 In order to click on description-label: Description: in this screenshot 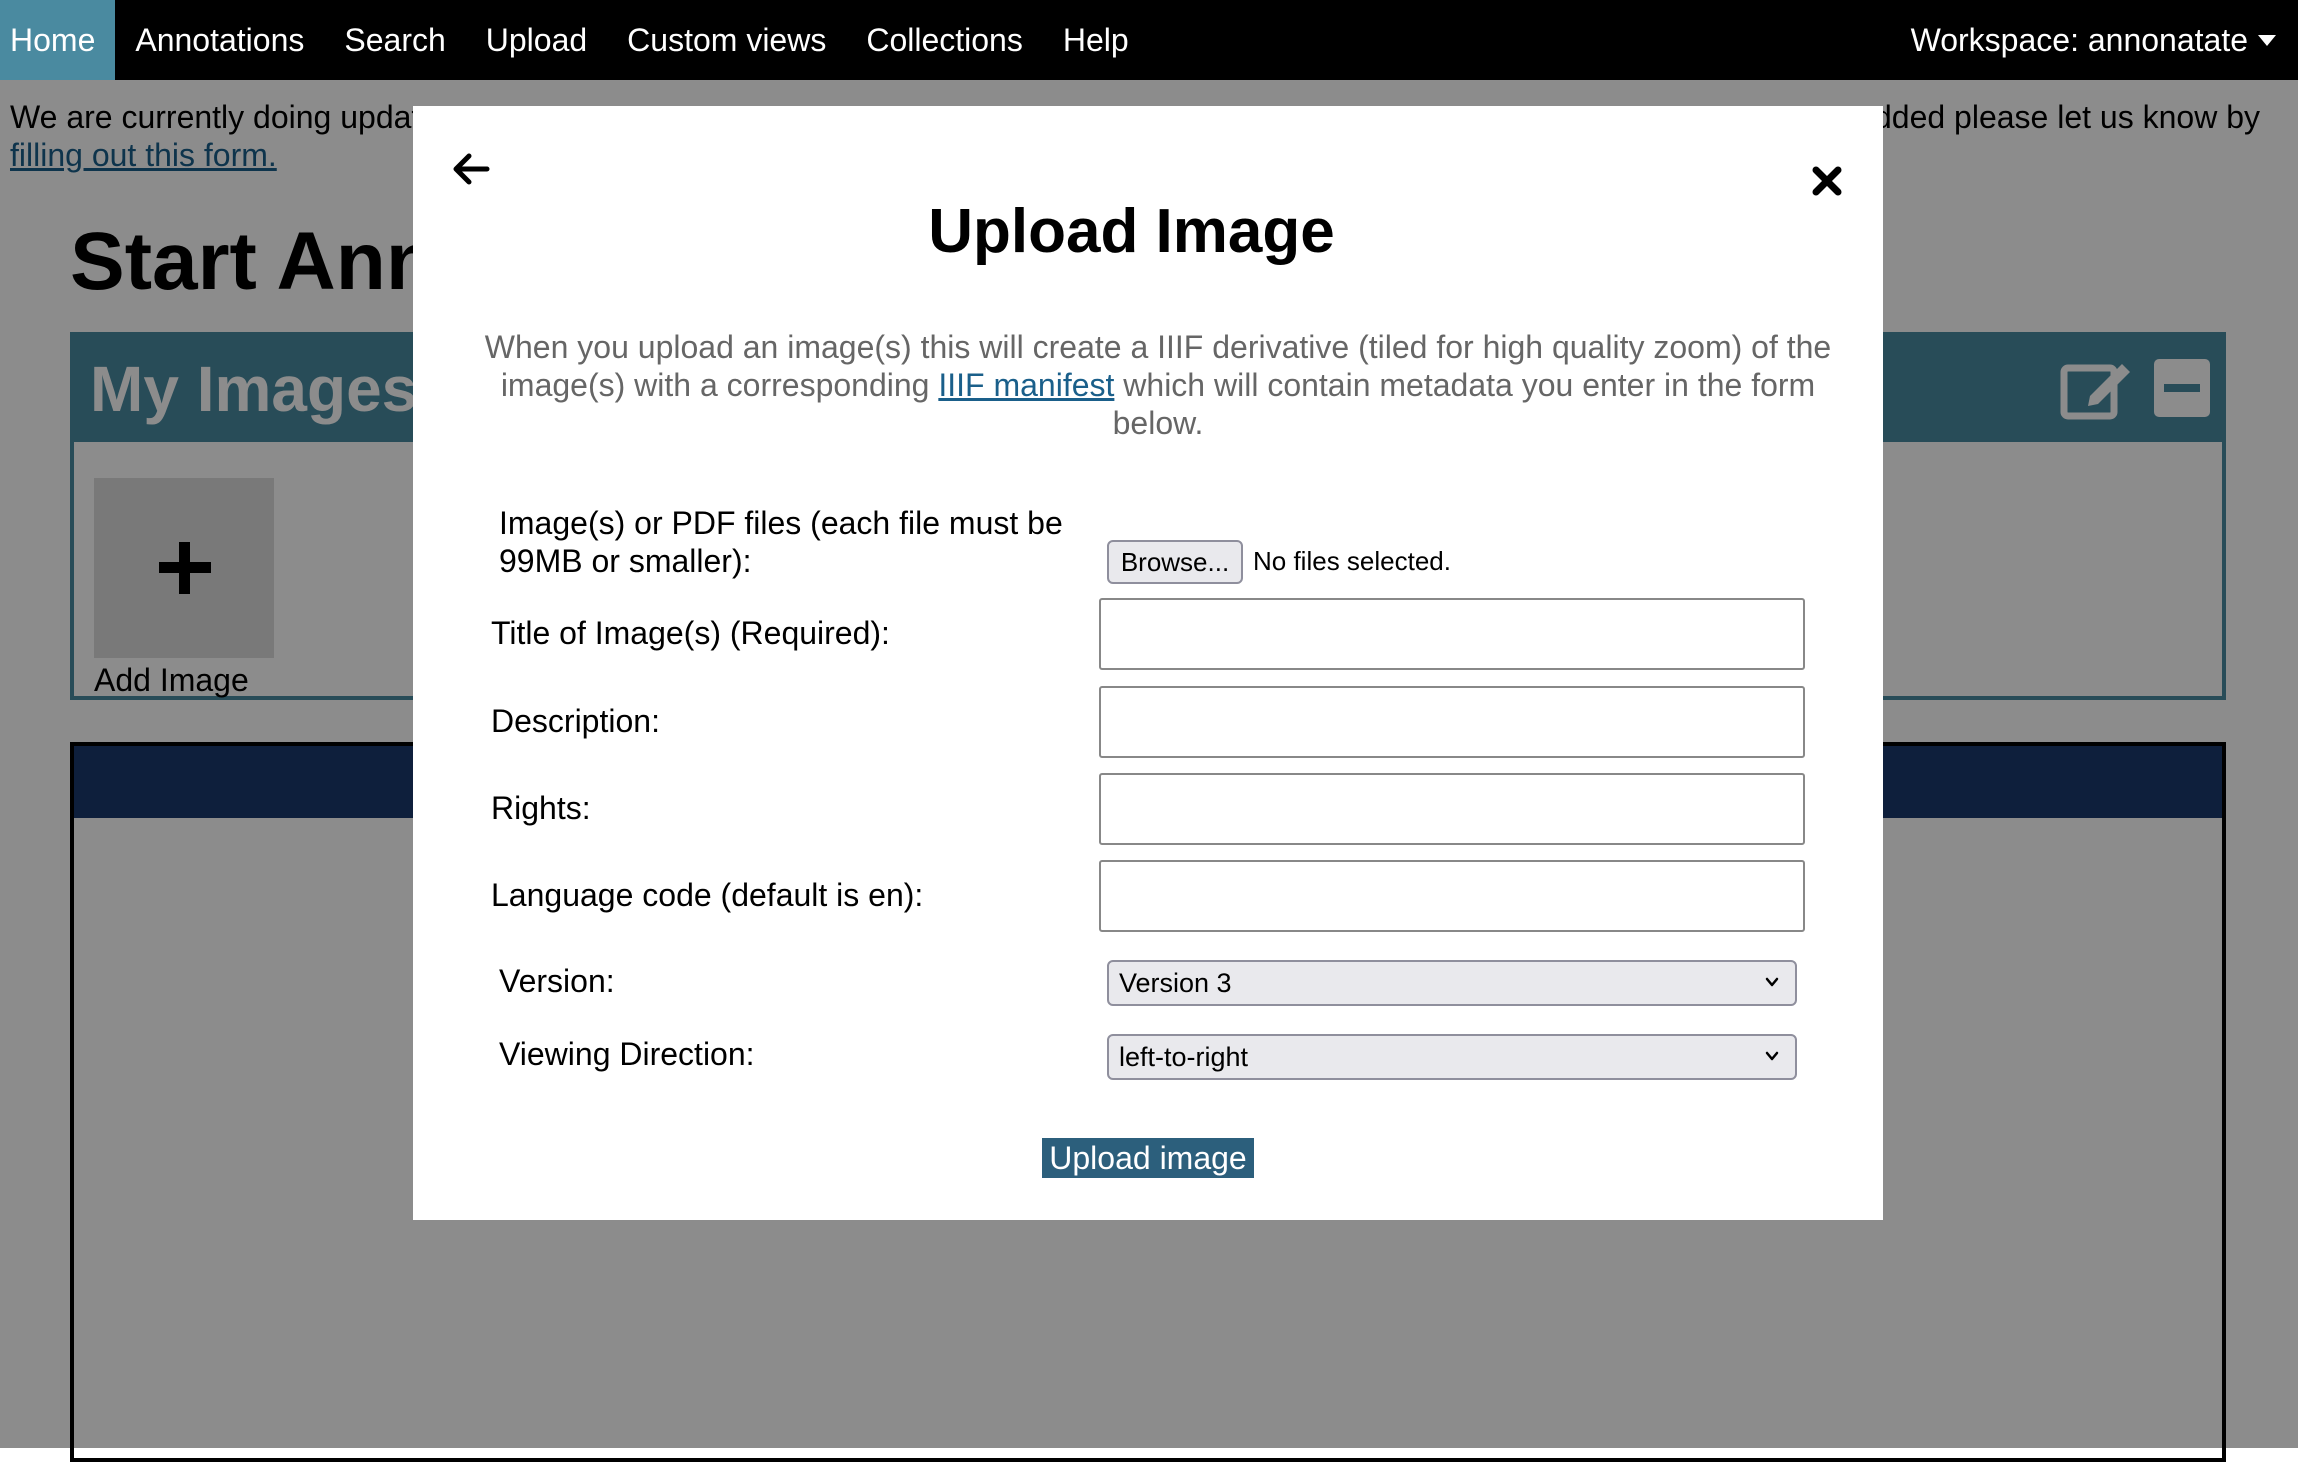, I will do `click(575, 721)`.